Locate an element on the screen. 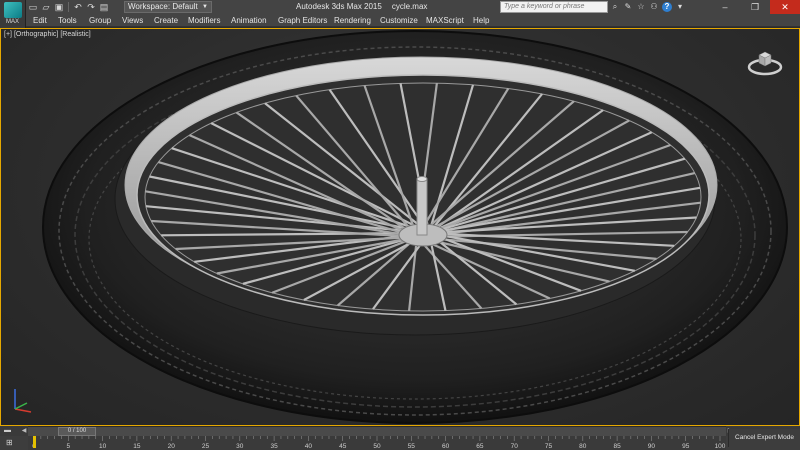 Image resolution: width=800 pixels, height=450 pixels. x-axis-icon is located at coordinates (23, 410).